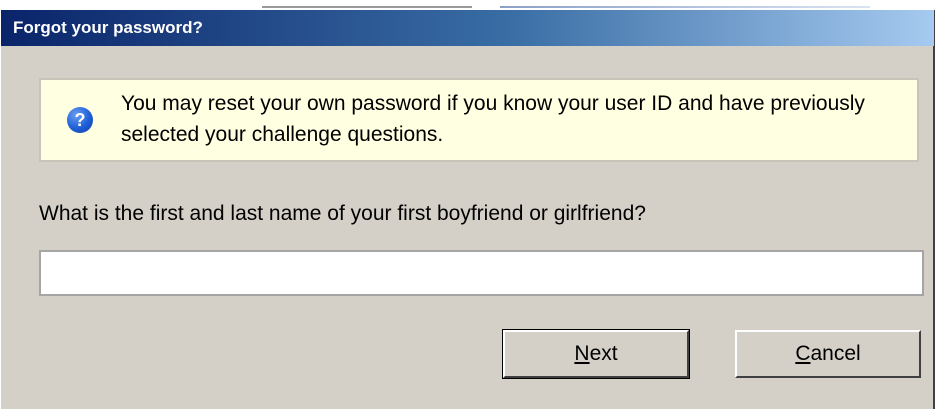  Describe the element at coordinates (835, 353) in the screenshot. I see `cancel-button-label: ancel` at that location.